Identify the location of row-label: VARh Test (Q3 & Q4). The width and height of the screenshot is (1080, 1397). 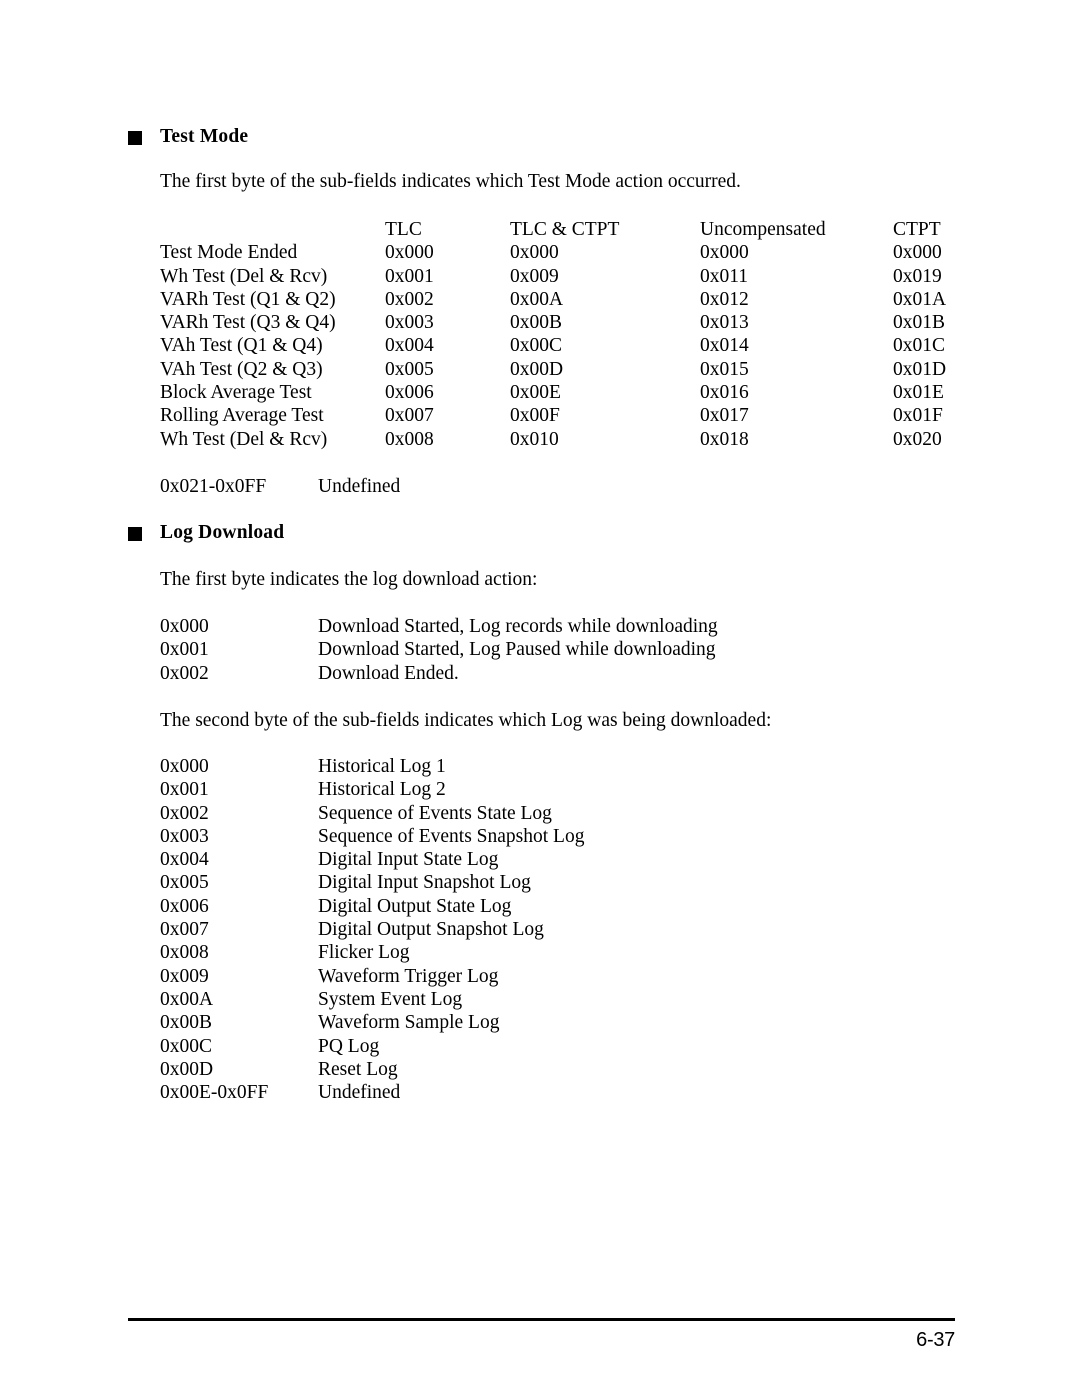
(248, 323).